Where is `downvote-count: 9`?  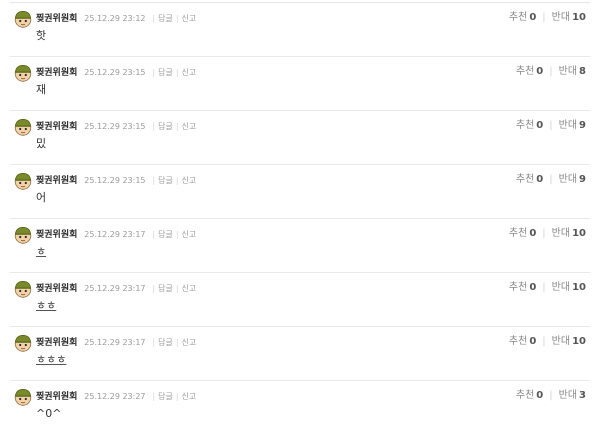
downvote-count: 9 is located at coordinates (582, 125).